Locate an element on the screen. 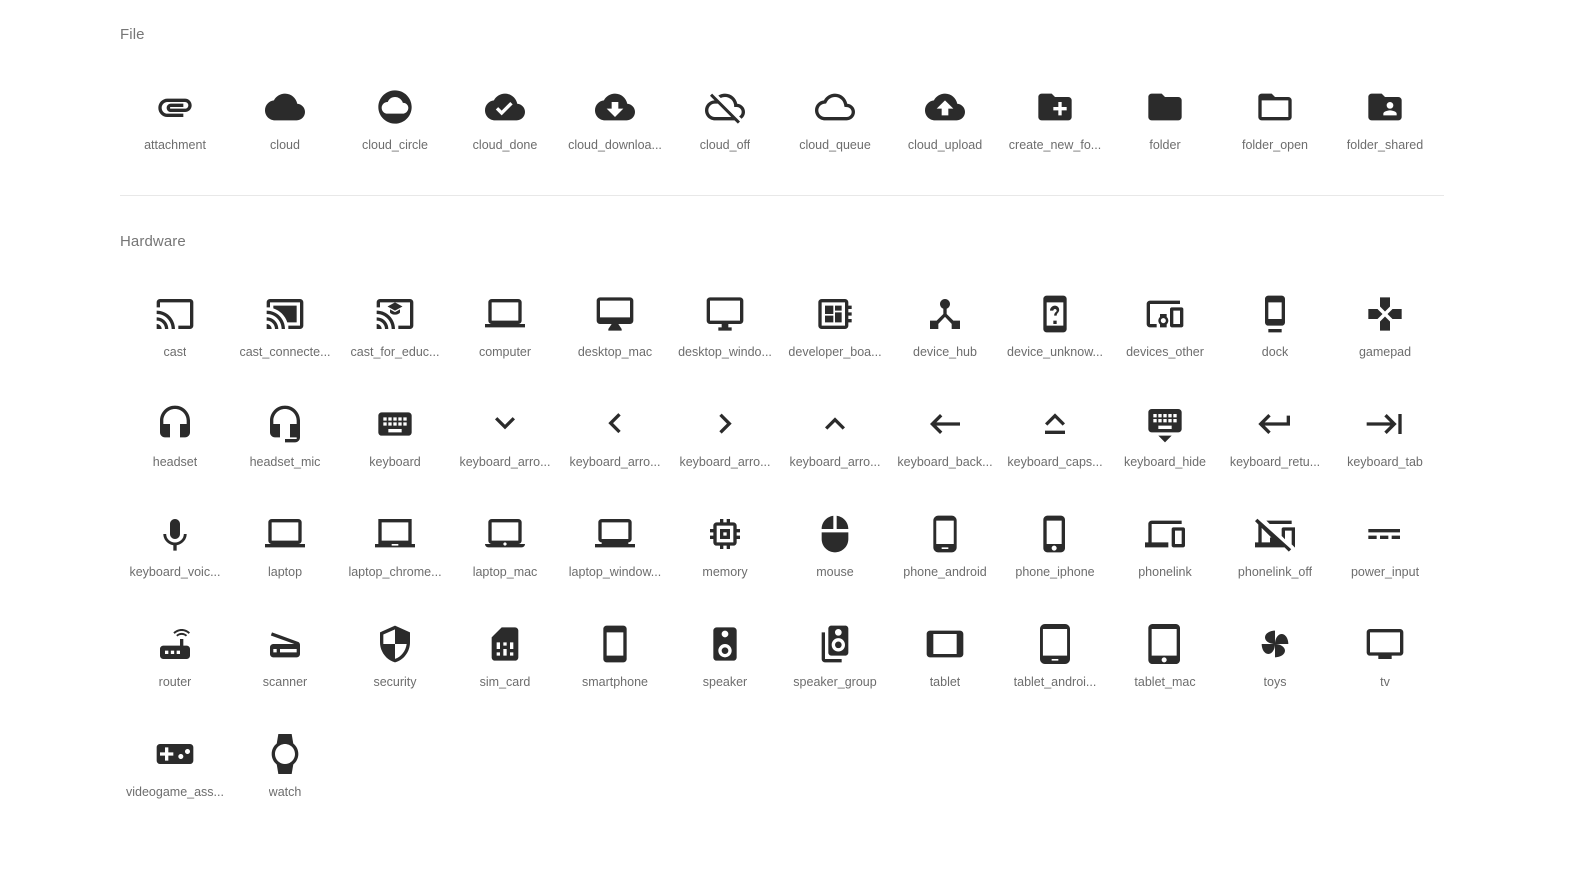 The image size is (1595, 870). toys-icon is located at coordinates (1275, 644).